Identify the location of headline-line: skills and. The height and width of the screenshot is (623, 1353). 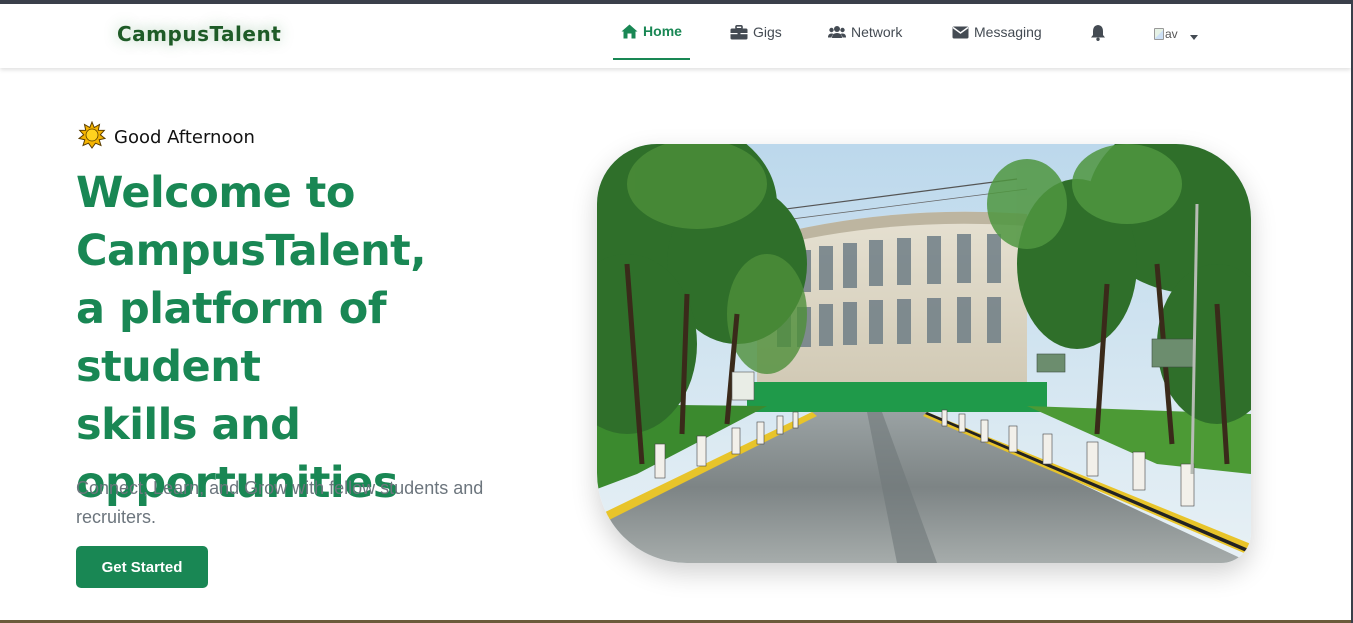
(188, 425).